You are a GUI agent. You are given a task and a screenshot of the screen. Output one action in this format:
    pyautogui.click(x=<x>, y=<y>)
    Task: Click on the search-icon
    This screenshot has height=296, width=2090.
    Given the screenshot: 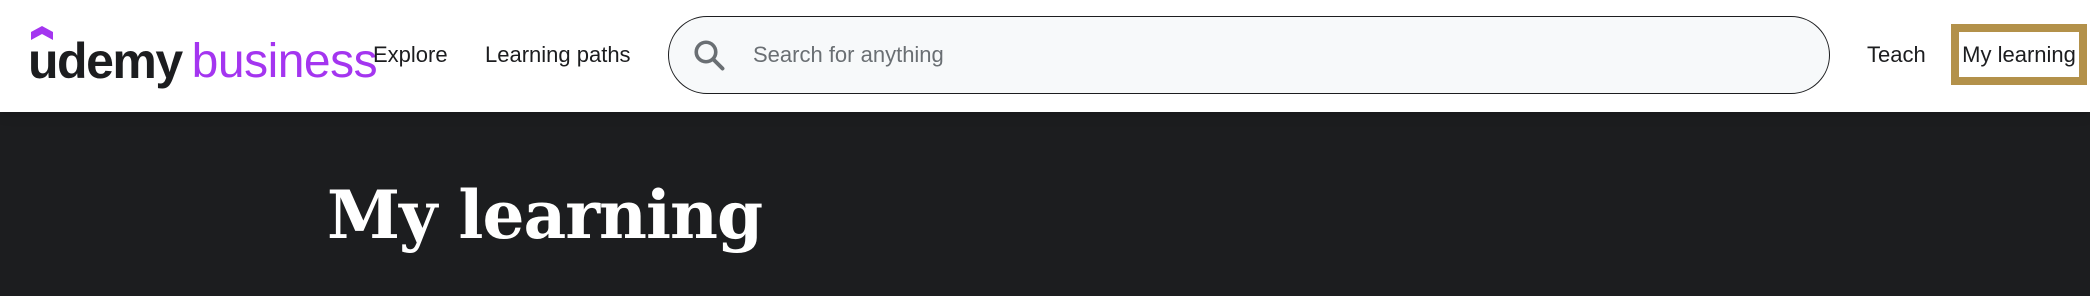 What is the action you would take?
    pyautogui.click(x=709, y=55)
    